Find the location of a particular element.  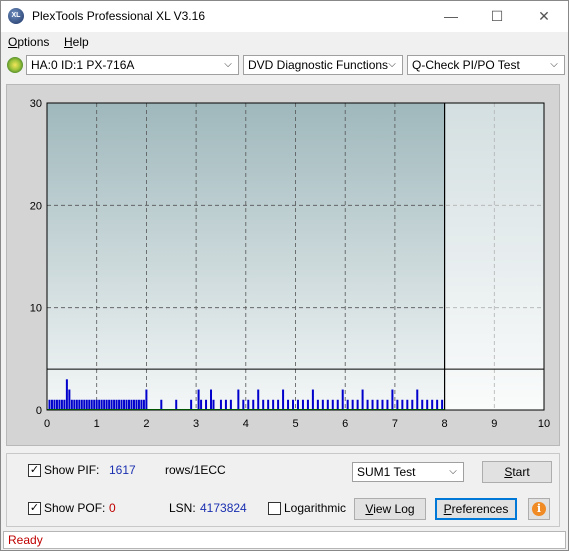

info-icon: i is located at coordinates (539, 509).